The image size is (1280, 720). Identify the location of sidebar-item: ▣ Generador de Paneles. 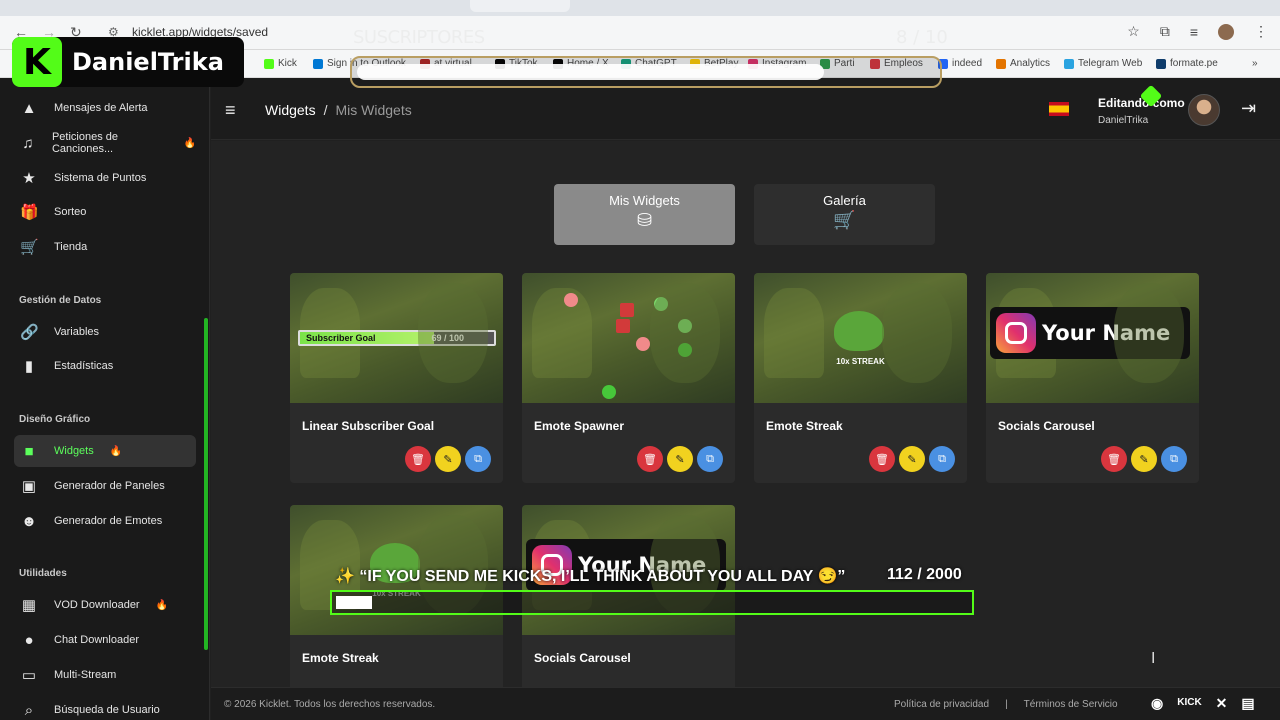
(105, 486).